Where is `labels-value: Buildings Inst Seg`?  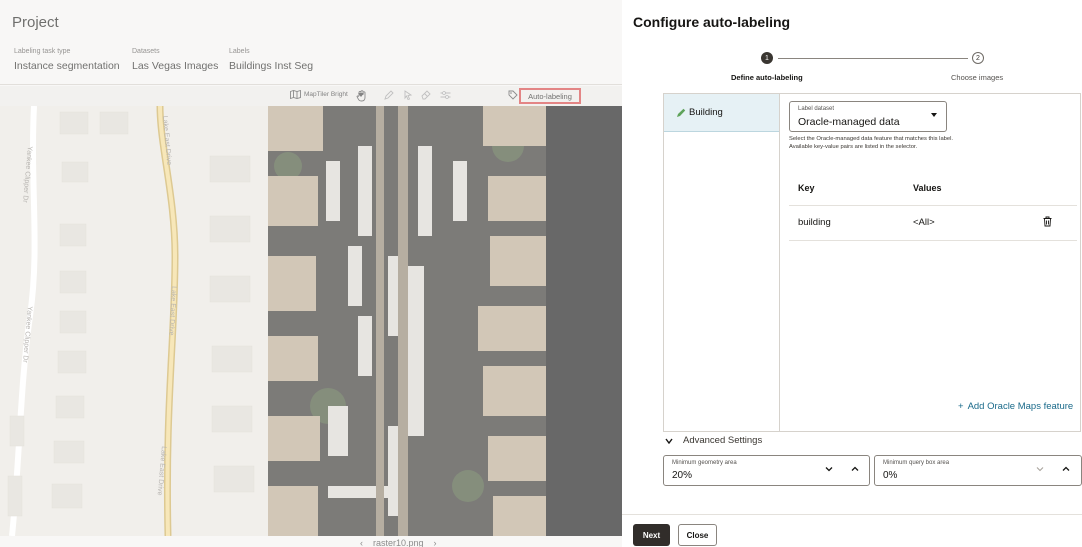 labels-value: Buildings Inst Seg is located at coordinates (271, 66).